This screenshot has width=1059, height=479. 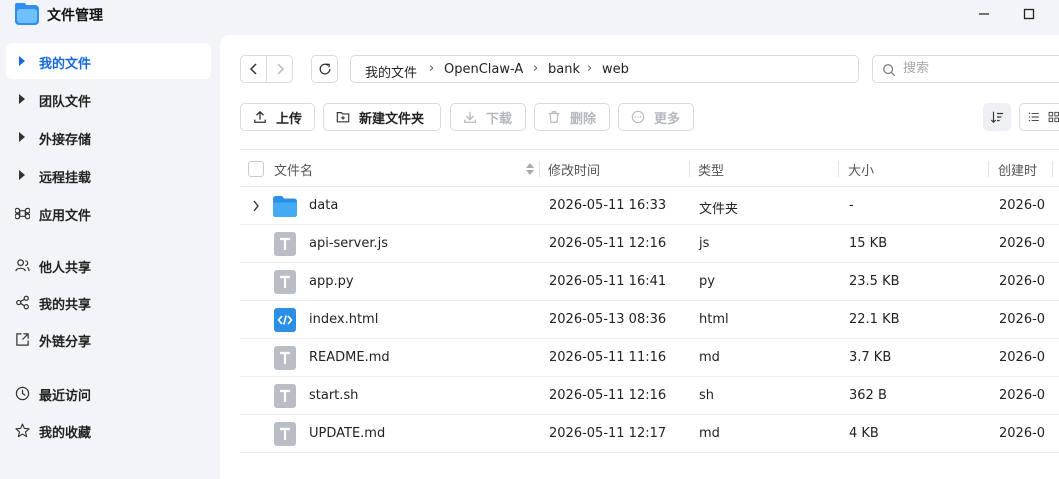 I want to click on breadcrumb-item-my-files: 我的文件, so click(x=391, y=71).